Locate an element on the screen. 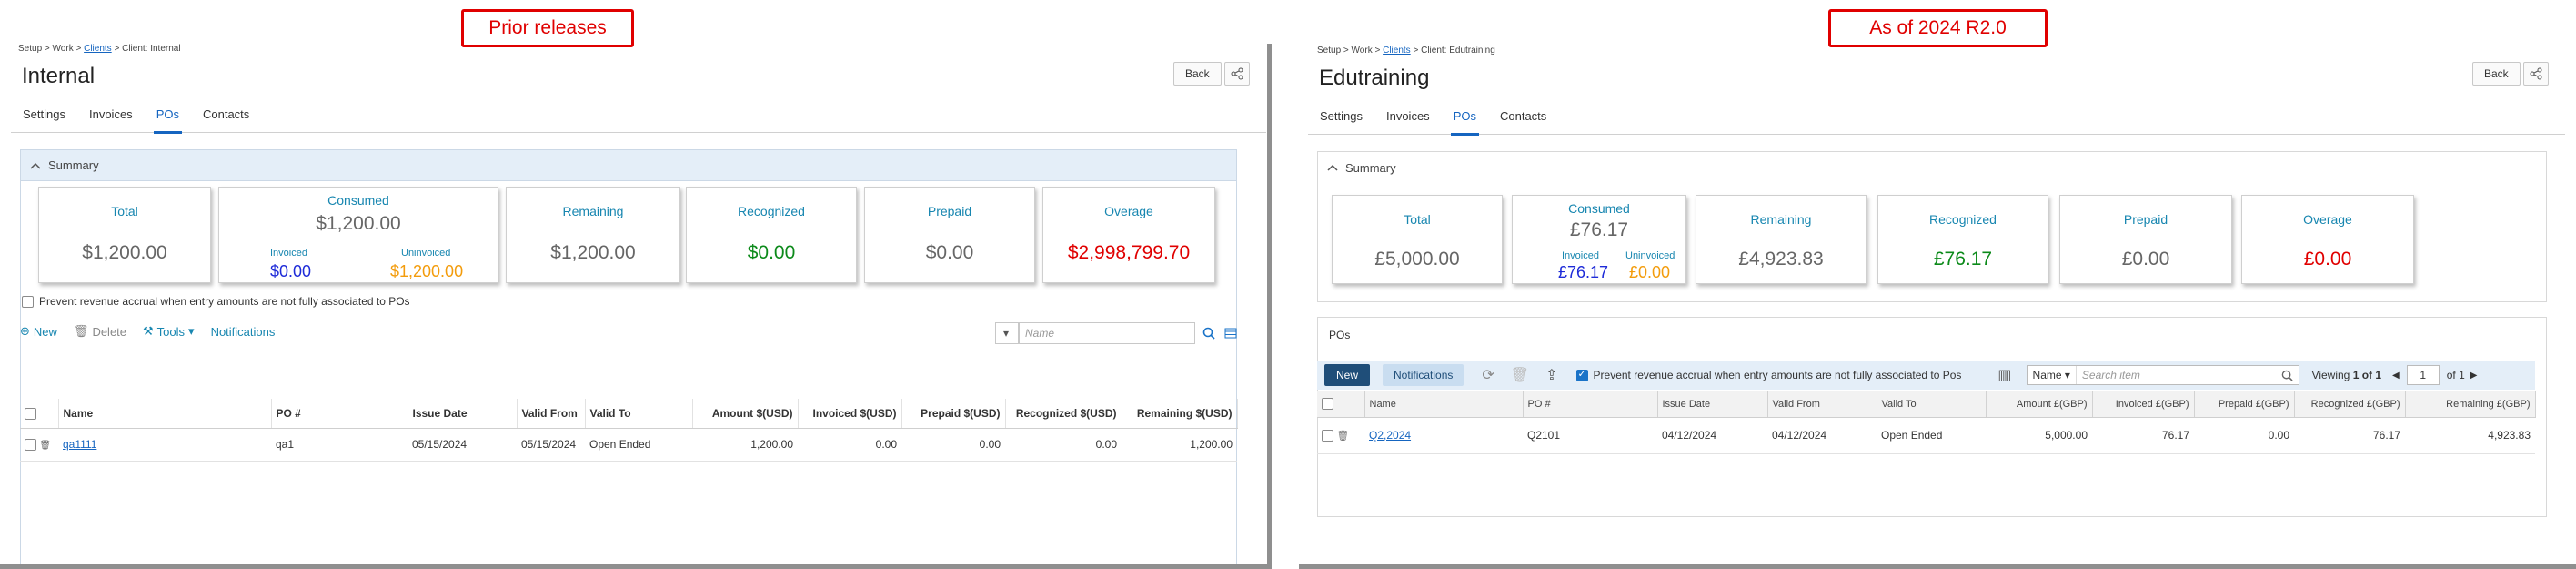  row-select-cell: 🗑 is located at coordinates (1340, 435).